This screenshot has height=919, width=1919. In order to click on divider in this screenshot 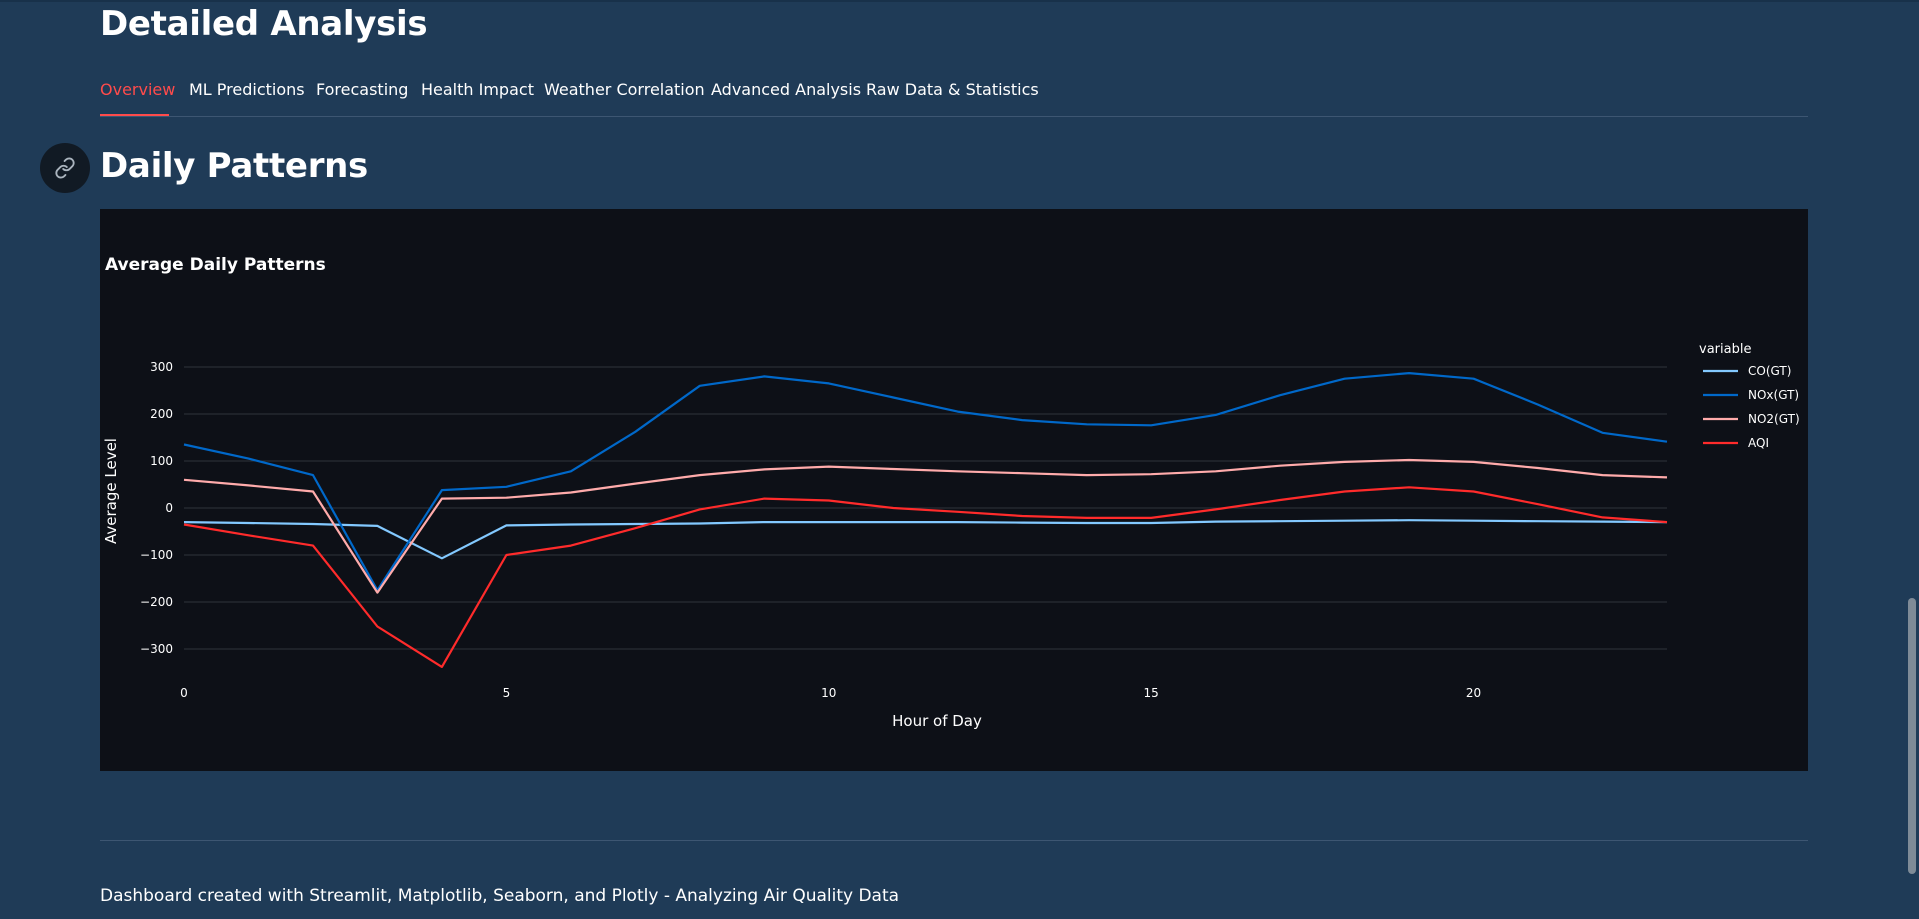, I will do `click(954, 840)`.